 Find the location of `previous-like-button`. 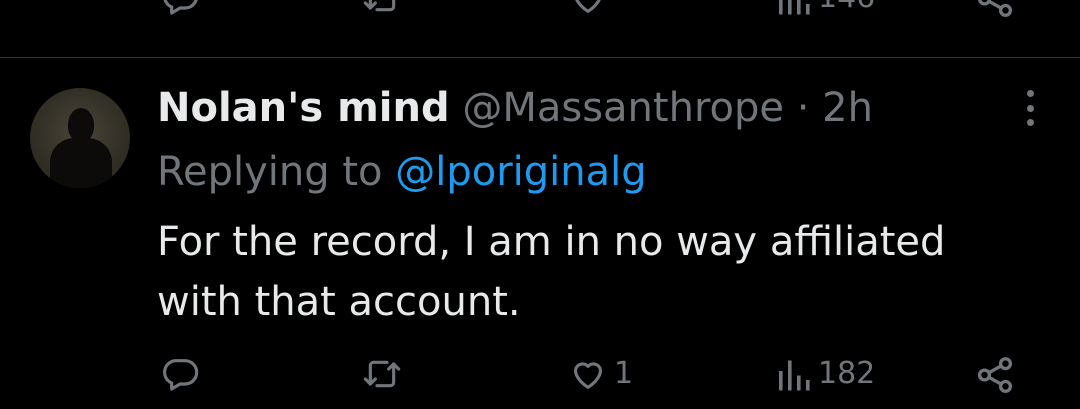

previous-like-button is located at coordinates (588, 9).